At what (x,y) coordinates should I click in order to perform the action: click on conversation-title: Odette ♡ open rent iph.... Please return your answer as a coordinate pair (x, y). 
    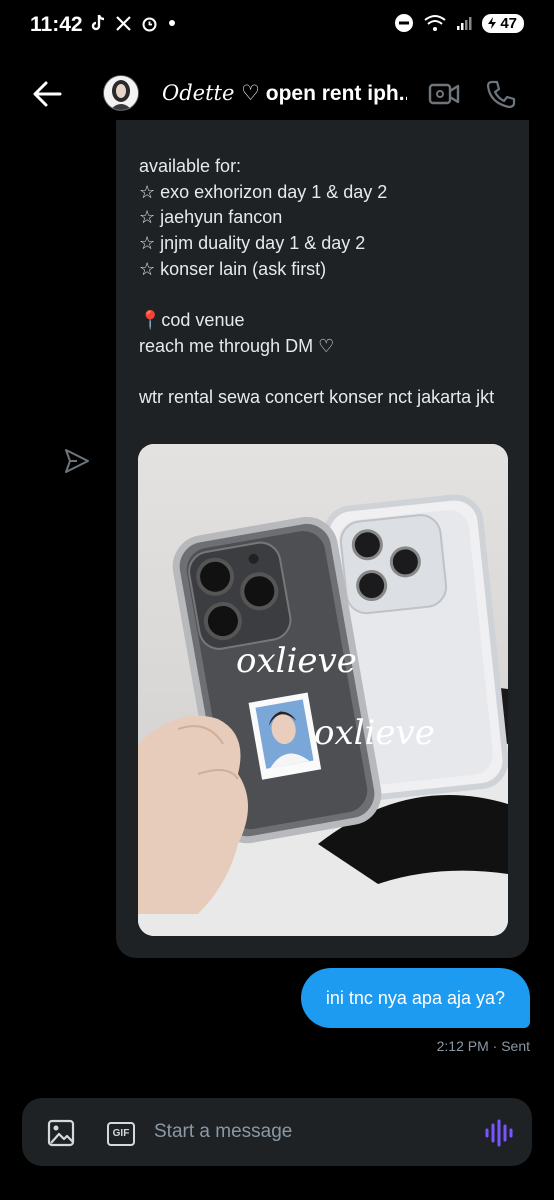
    Looking at the image, I should click on (284, 93).